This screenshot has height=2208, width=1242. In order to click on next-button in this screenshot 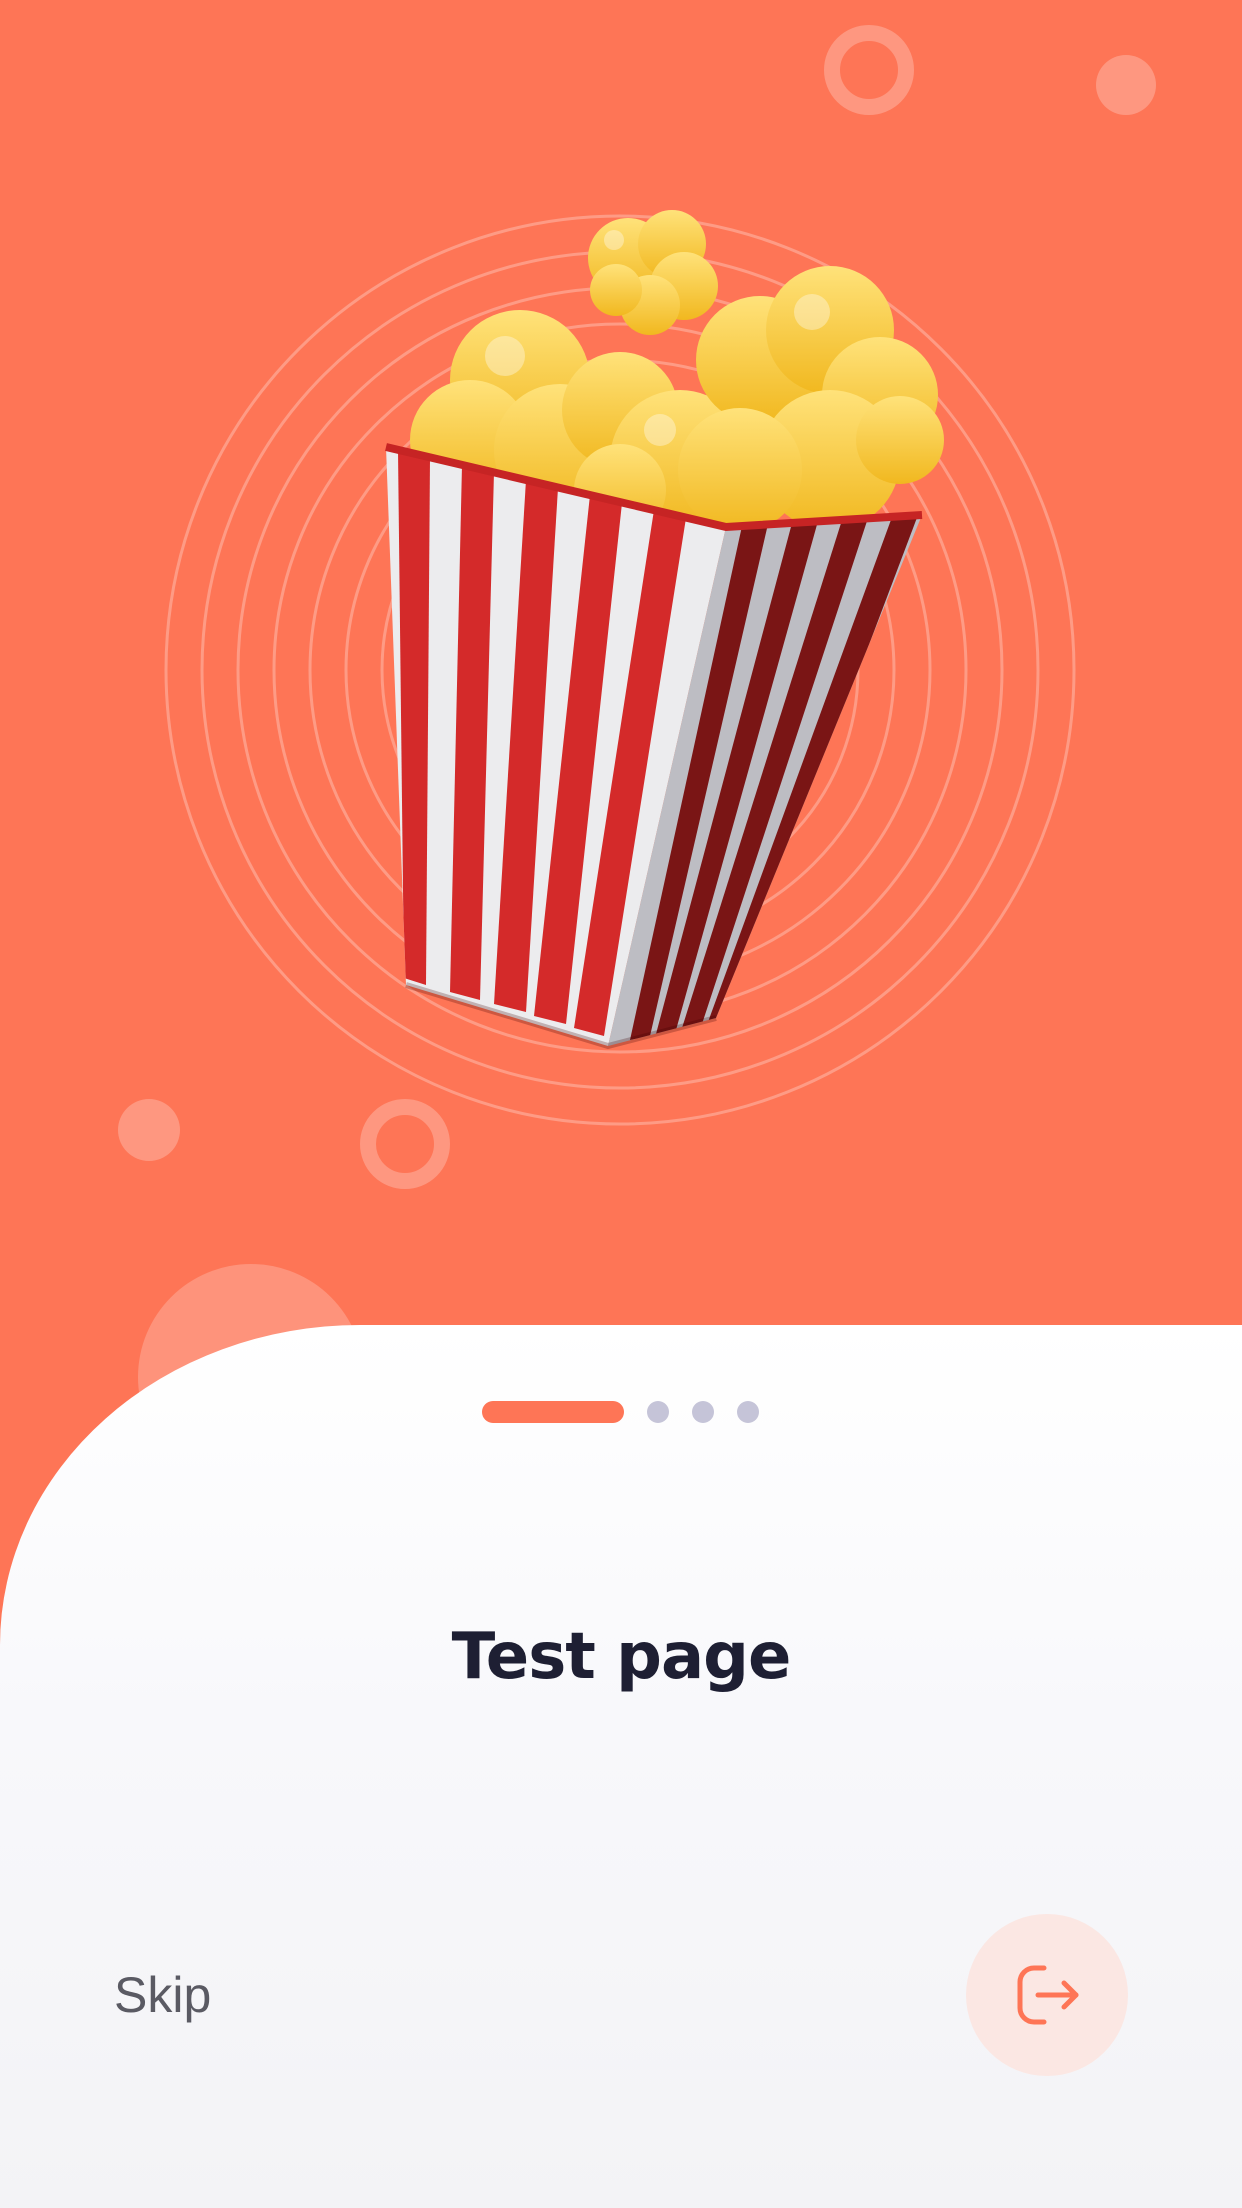, I will do `click(1047, 1995)`.